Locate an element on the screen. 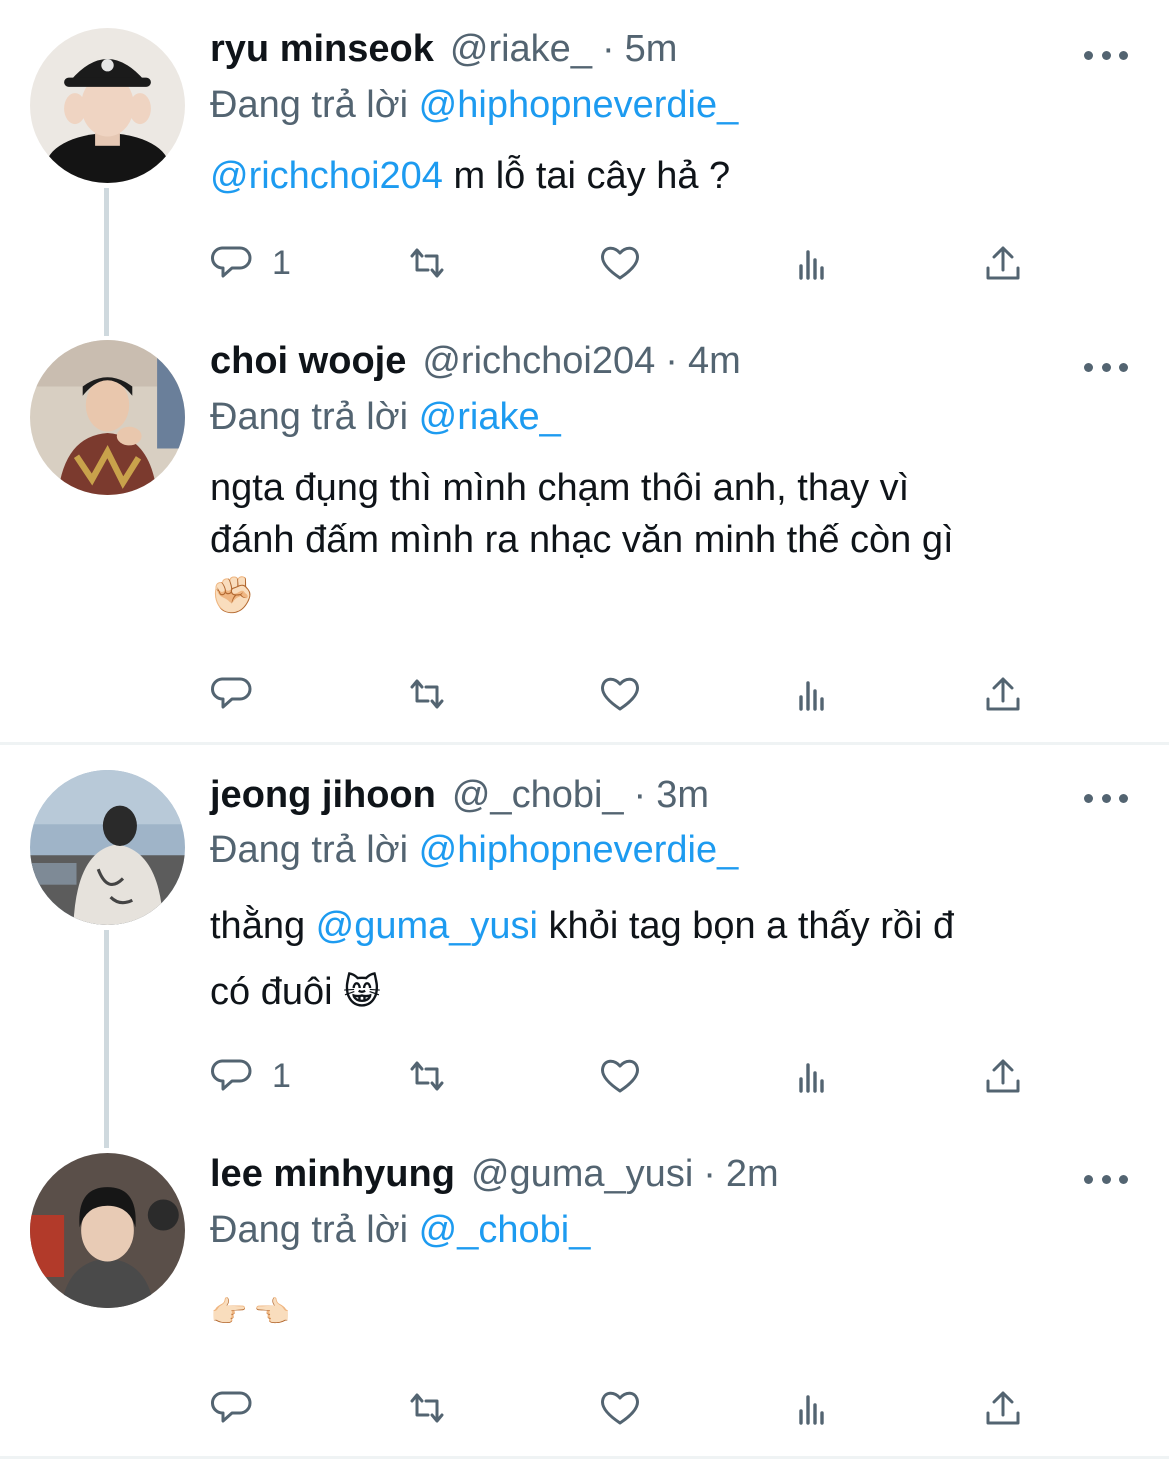 Image resolution: width=1169 pixels, height=1459 pixels. replying-to-mention: @riake_ is located at coordinates (490, 417).